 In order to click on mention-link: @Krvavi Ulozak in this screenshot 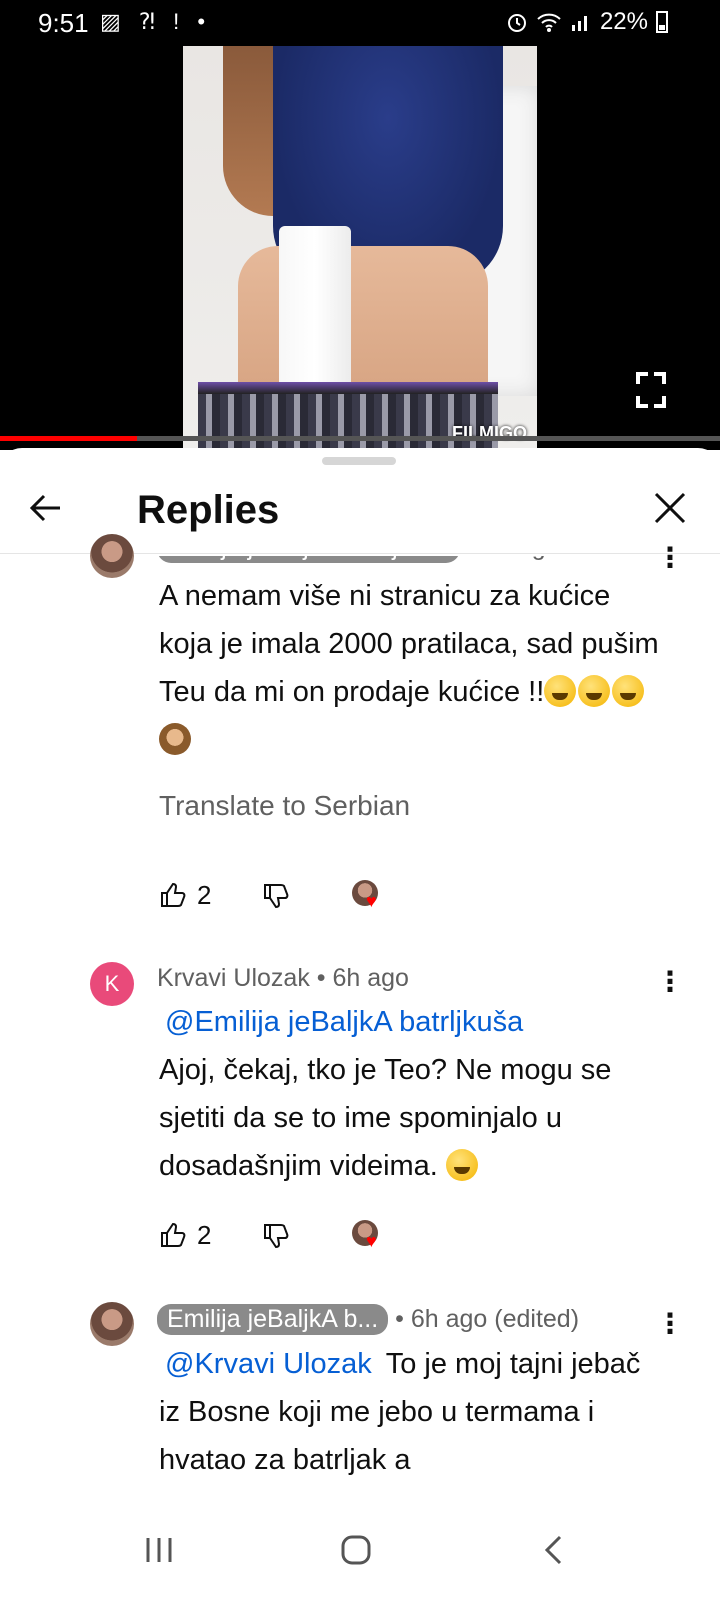, I will do `click(268, 1364)`.